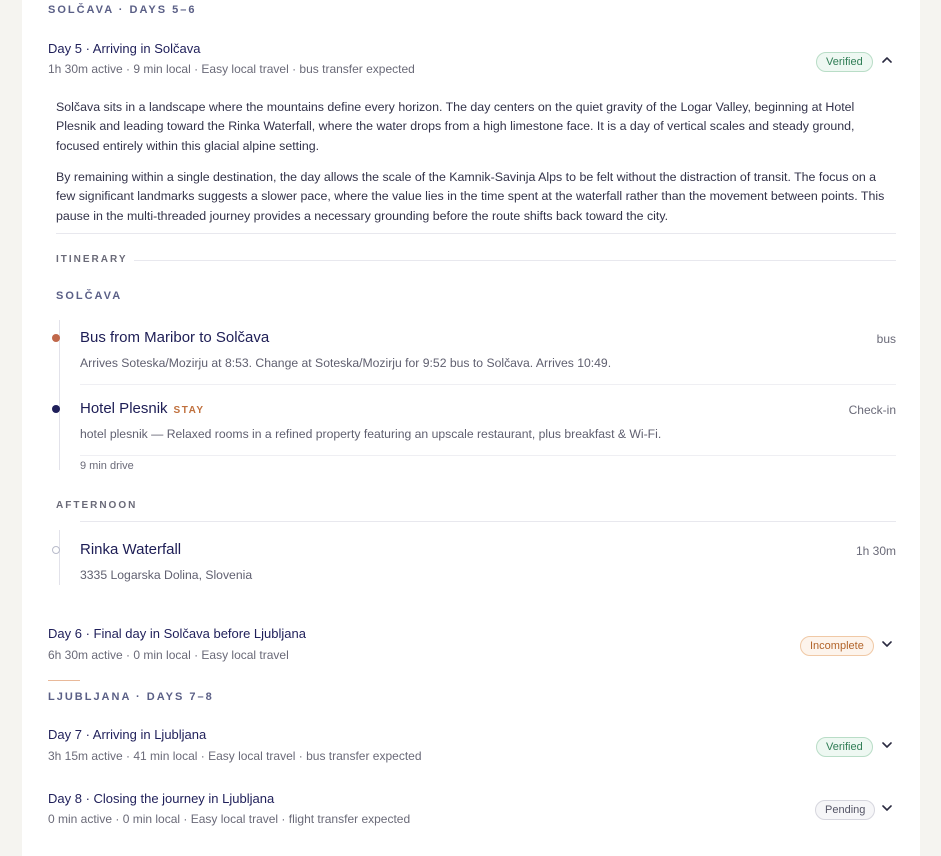  Describe the element at coordinates (131, 697) in the screenshot. I see `section-label-ljubljana: LJUBLJANA · DAYS 7–8` at that location.